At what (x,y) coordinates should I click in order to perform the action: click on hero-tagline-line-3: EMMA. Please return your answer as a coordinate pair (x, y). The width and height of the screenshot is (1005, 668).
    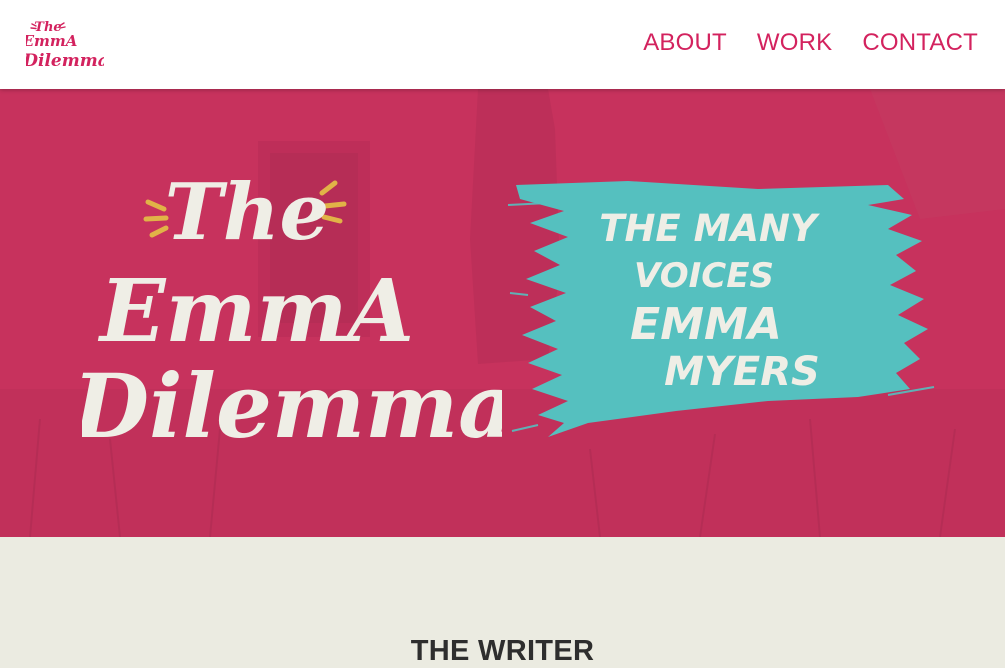
    Looking at the image, I should click on (706, 324).